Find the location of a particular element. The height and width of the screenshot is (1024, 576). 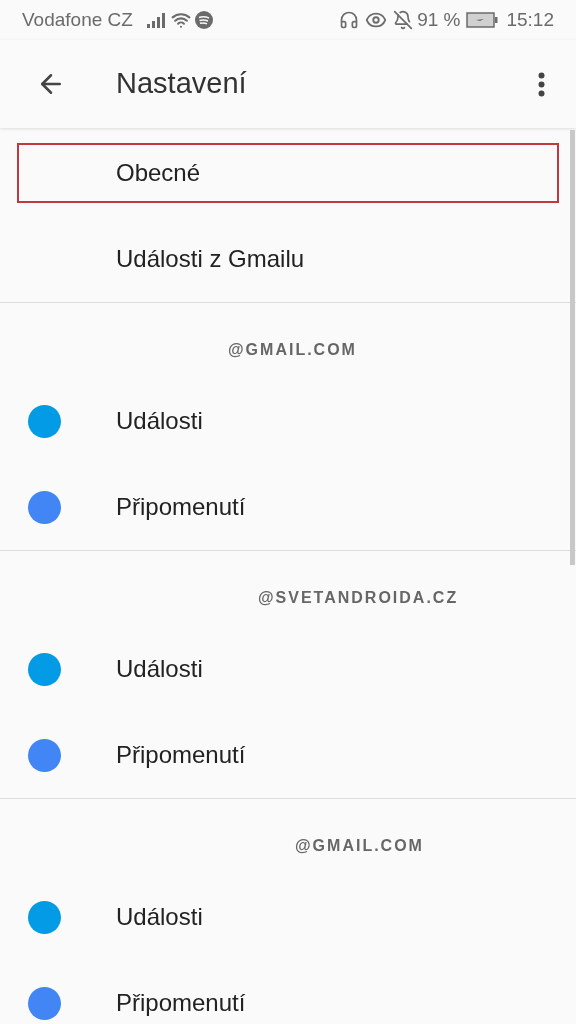

carrier-name: Vodafone CZ is located at coordinates (77, 19).